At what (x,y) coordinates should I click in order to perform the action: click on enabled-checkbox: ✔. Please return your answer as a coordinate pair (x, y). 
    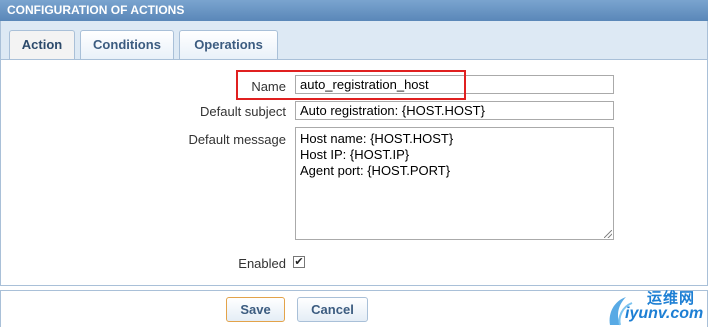
    Looking at the image, I should click on (299, 262).